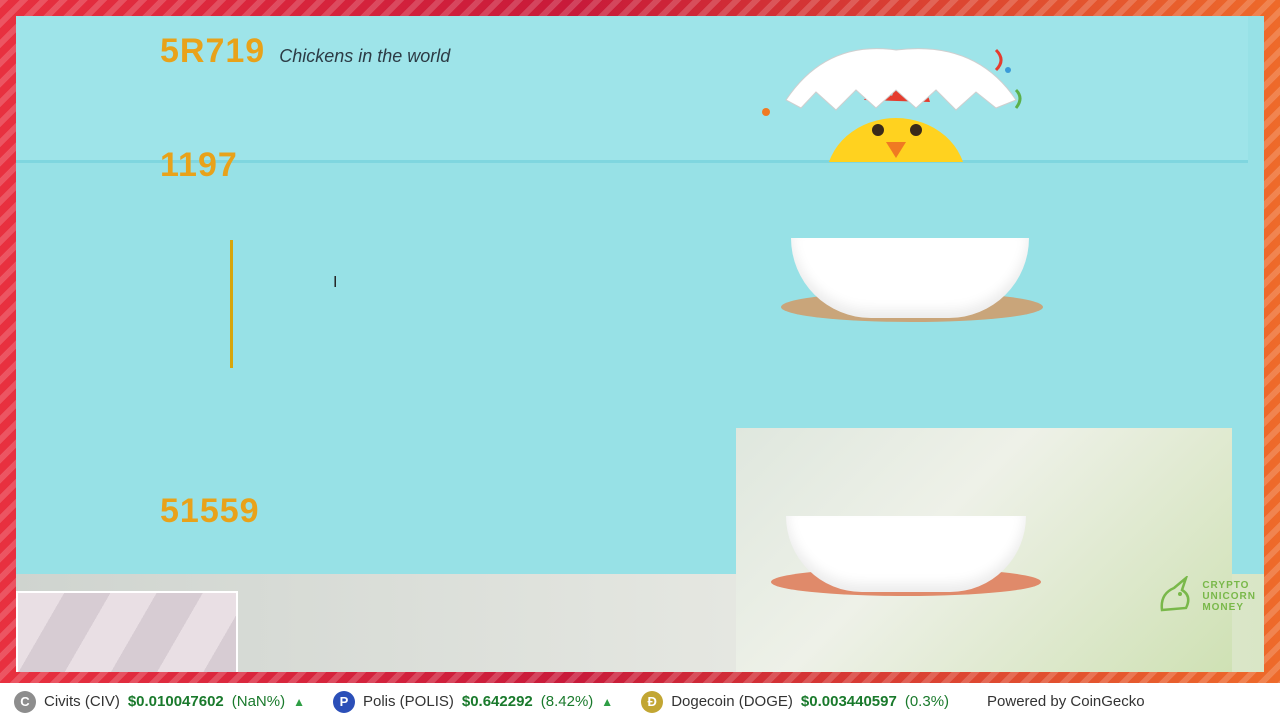 The height and width of the screenshot is (720, 1280). Describe the element at coordinates (1223, 607) in the screenshot. I see `brand-line: MONEY` at that location.